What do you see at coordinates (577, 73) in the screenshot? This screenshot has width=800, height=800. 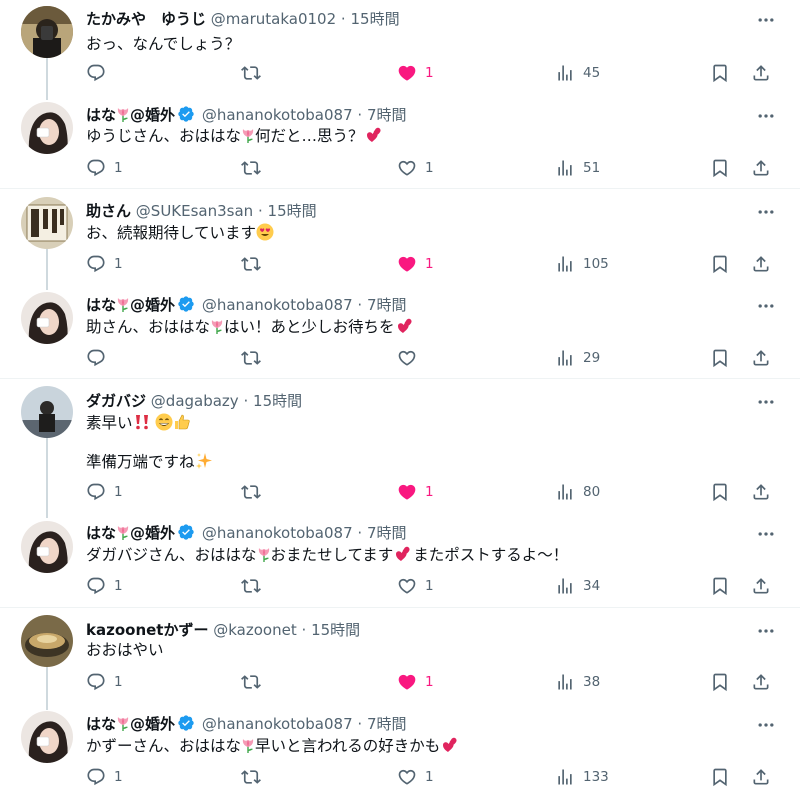 I see `views-button: 45` at bounding box center [577, 73].